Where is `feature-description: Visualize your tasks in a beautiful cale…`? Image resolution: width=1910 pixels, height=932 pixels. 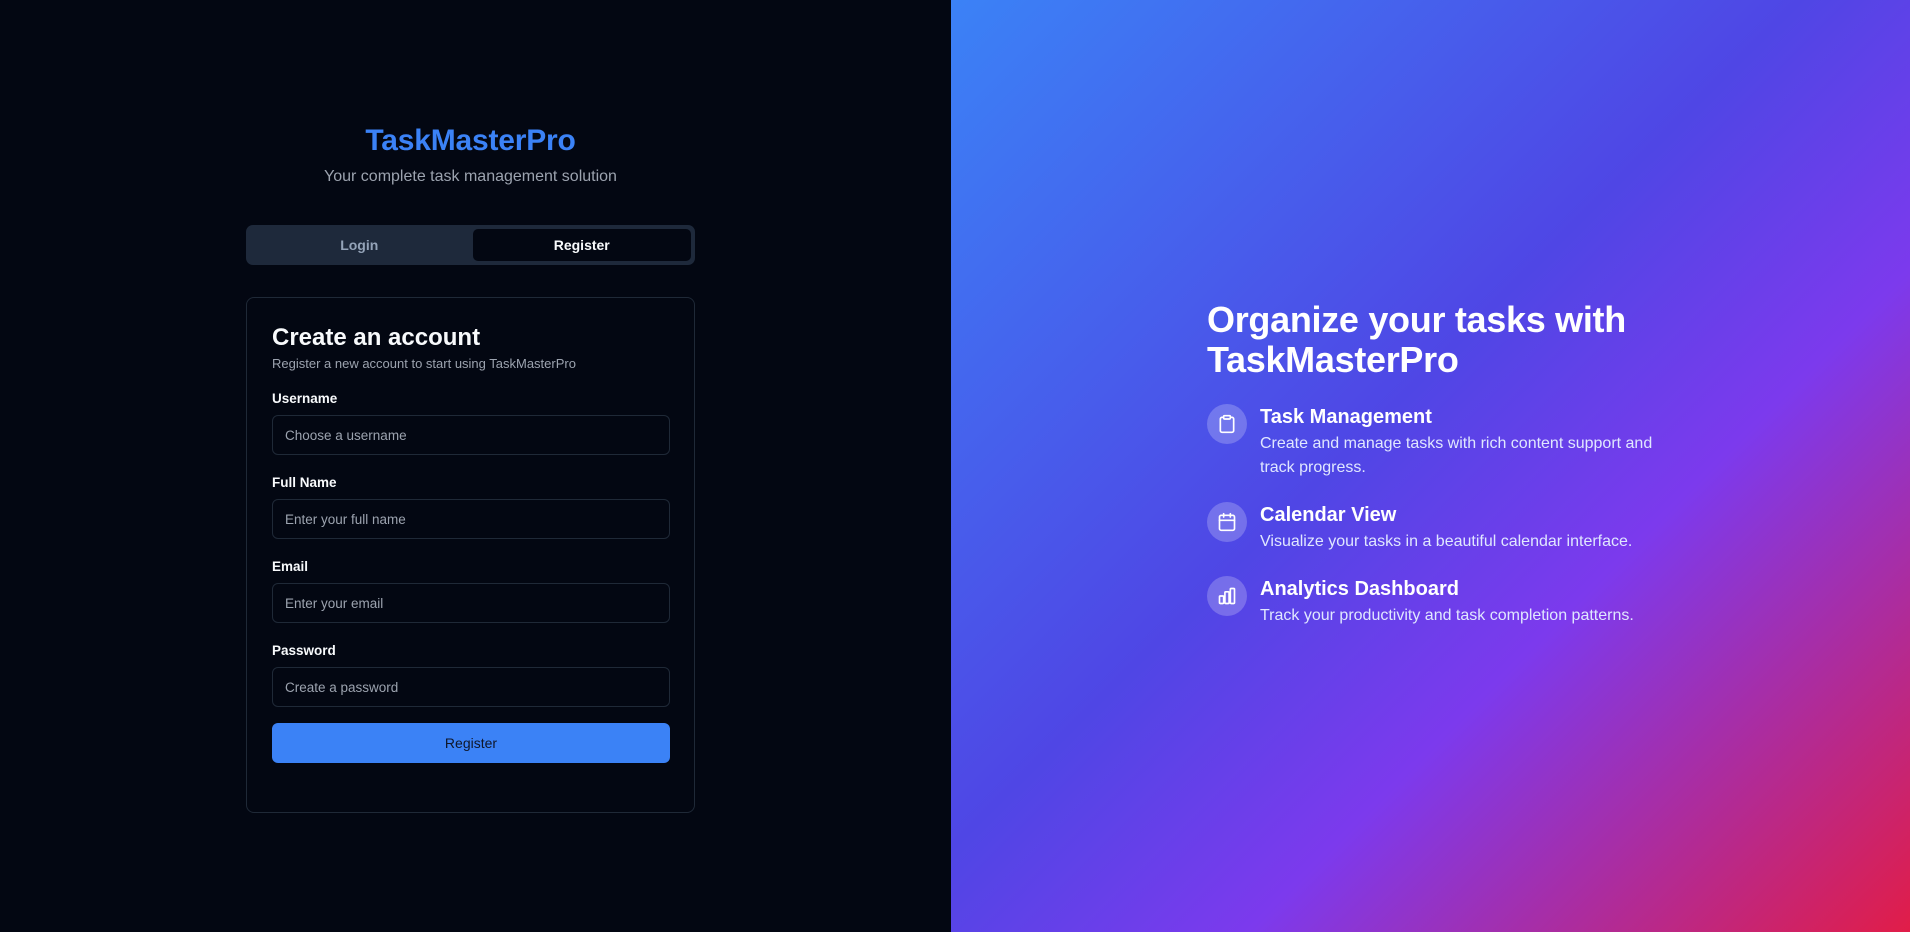
feature-description: Visualize your tasks in a beautiful cale… is located at coordinates (1446, 541).